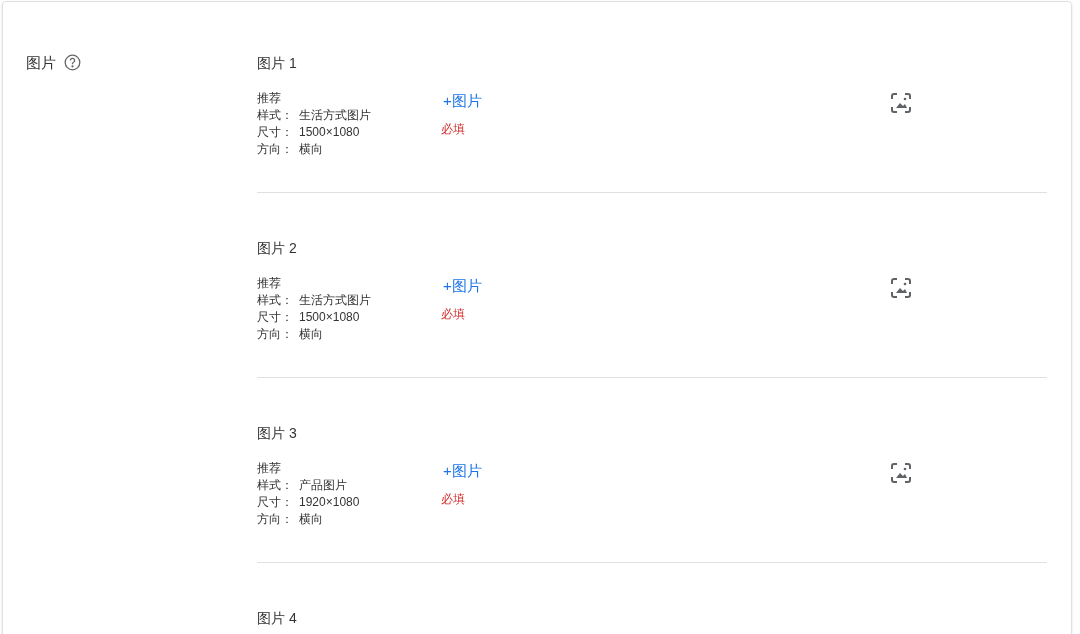 This screenshot has width=1080, height=634. I want to click on slot-title: 图片 1, so click(277, 63).